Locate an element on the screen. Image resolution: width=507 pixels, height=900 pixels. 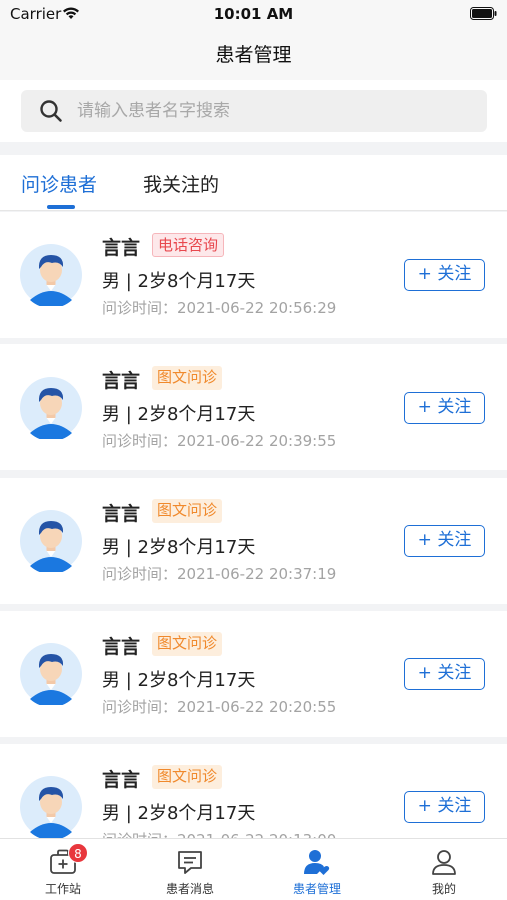
battery-icon is located at coordinates (483, 13).